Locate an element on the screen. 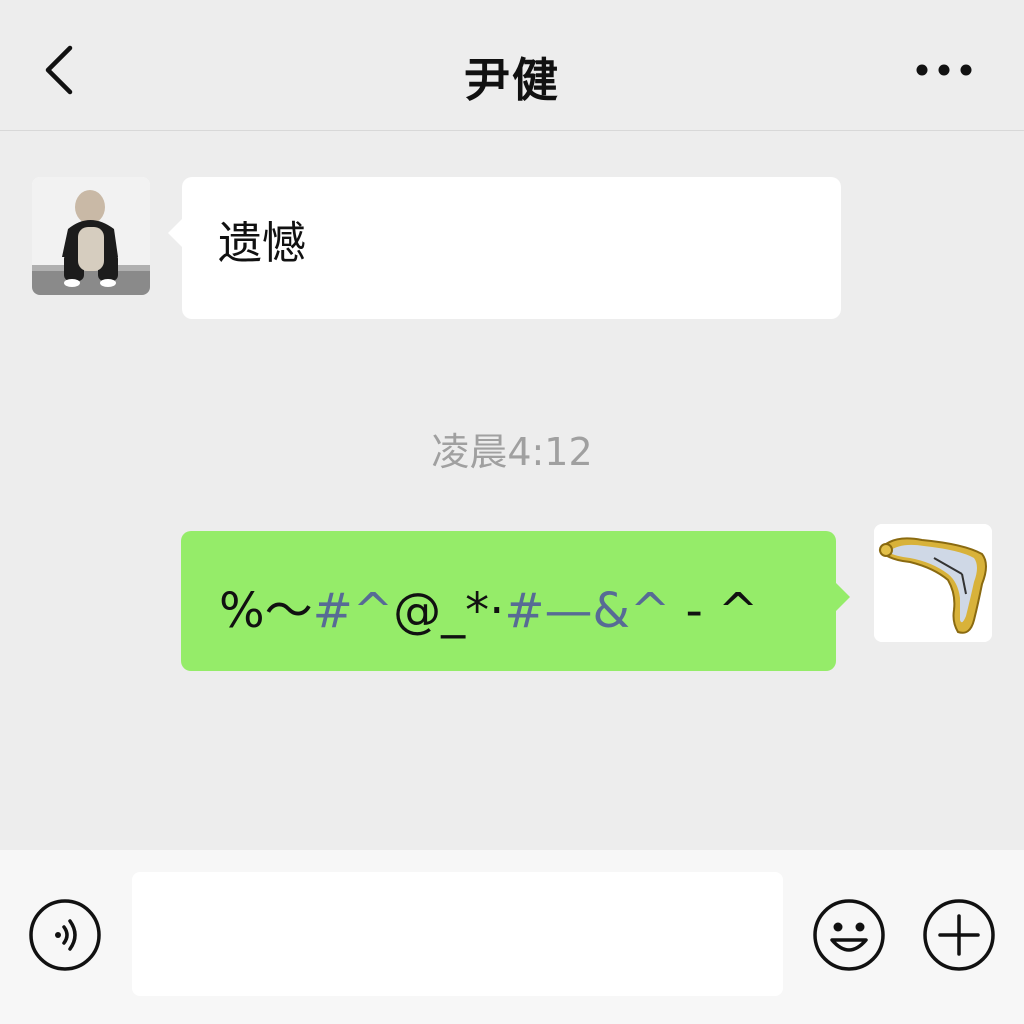 The height and width of the screenshot is (1024, 1024). incoming-message-bubble: 遗憾 is located at coordinates (504, 248).